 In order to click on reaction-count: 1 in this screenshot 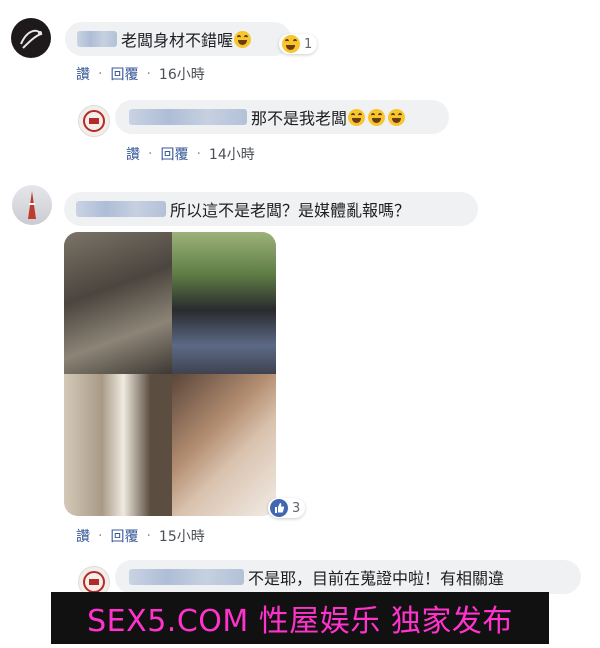, I will do `click(298, 44)`.